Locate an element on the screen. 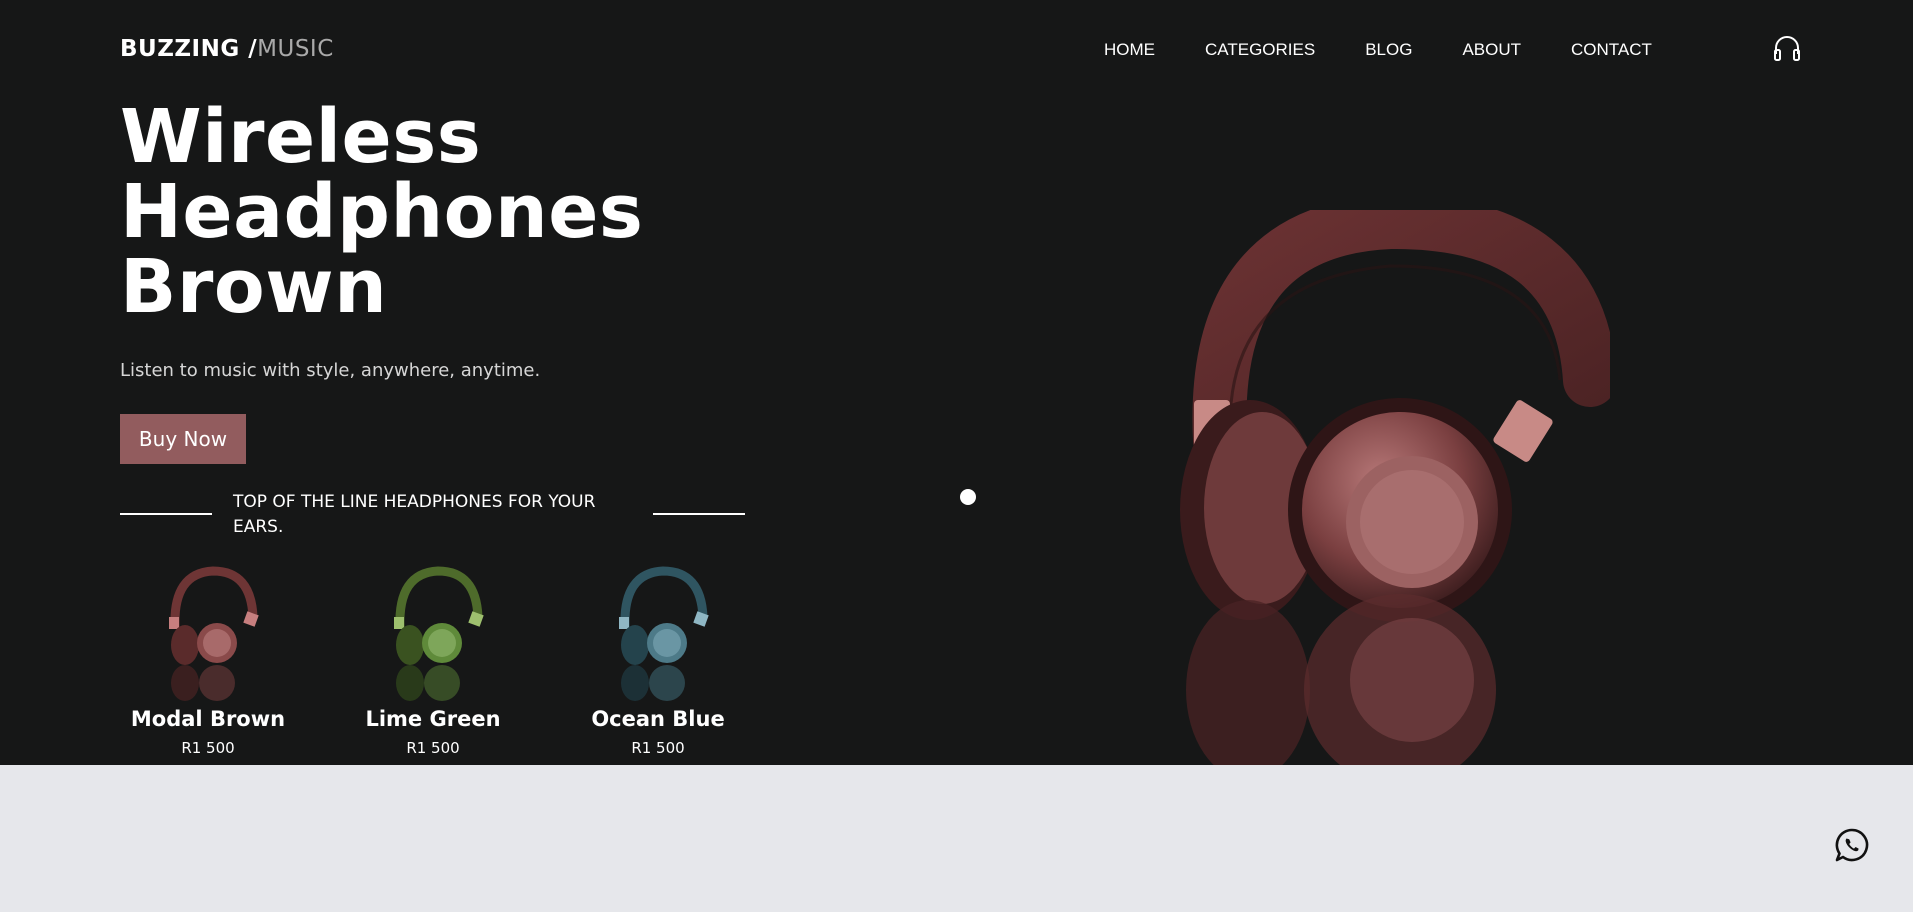  nav-contact: CONTACT is located at coordinates (1611, 50).